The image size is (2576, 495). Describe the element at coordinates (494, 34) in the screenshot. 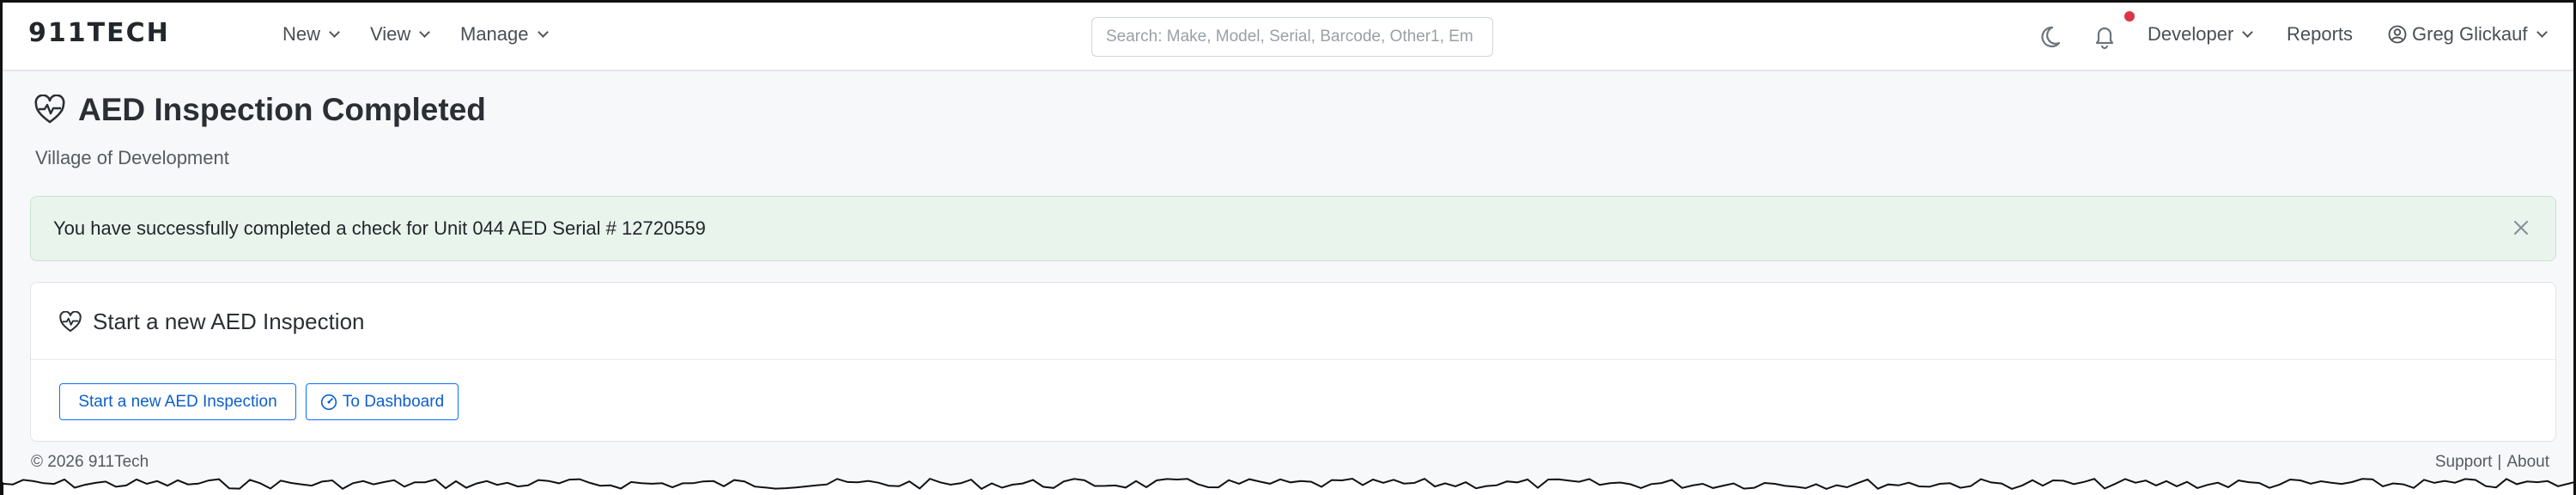

I see `nav-menu-manage-label: Manage` at that location.